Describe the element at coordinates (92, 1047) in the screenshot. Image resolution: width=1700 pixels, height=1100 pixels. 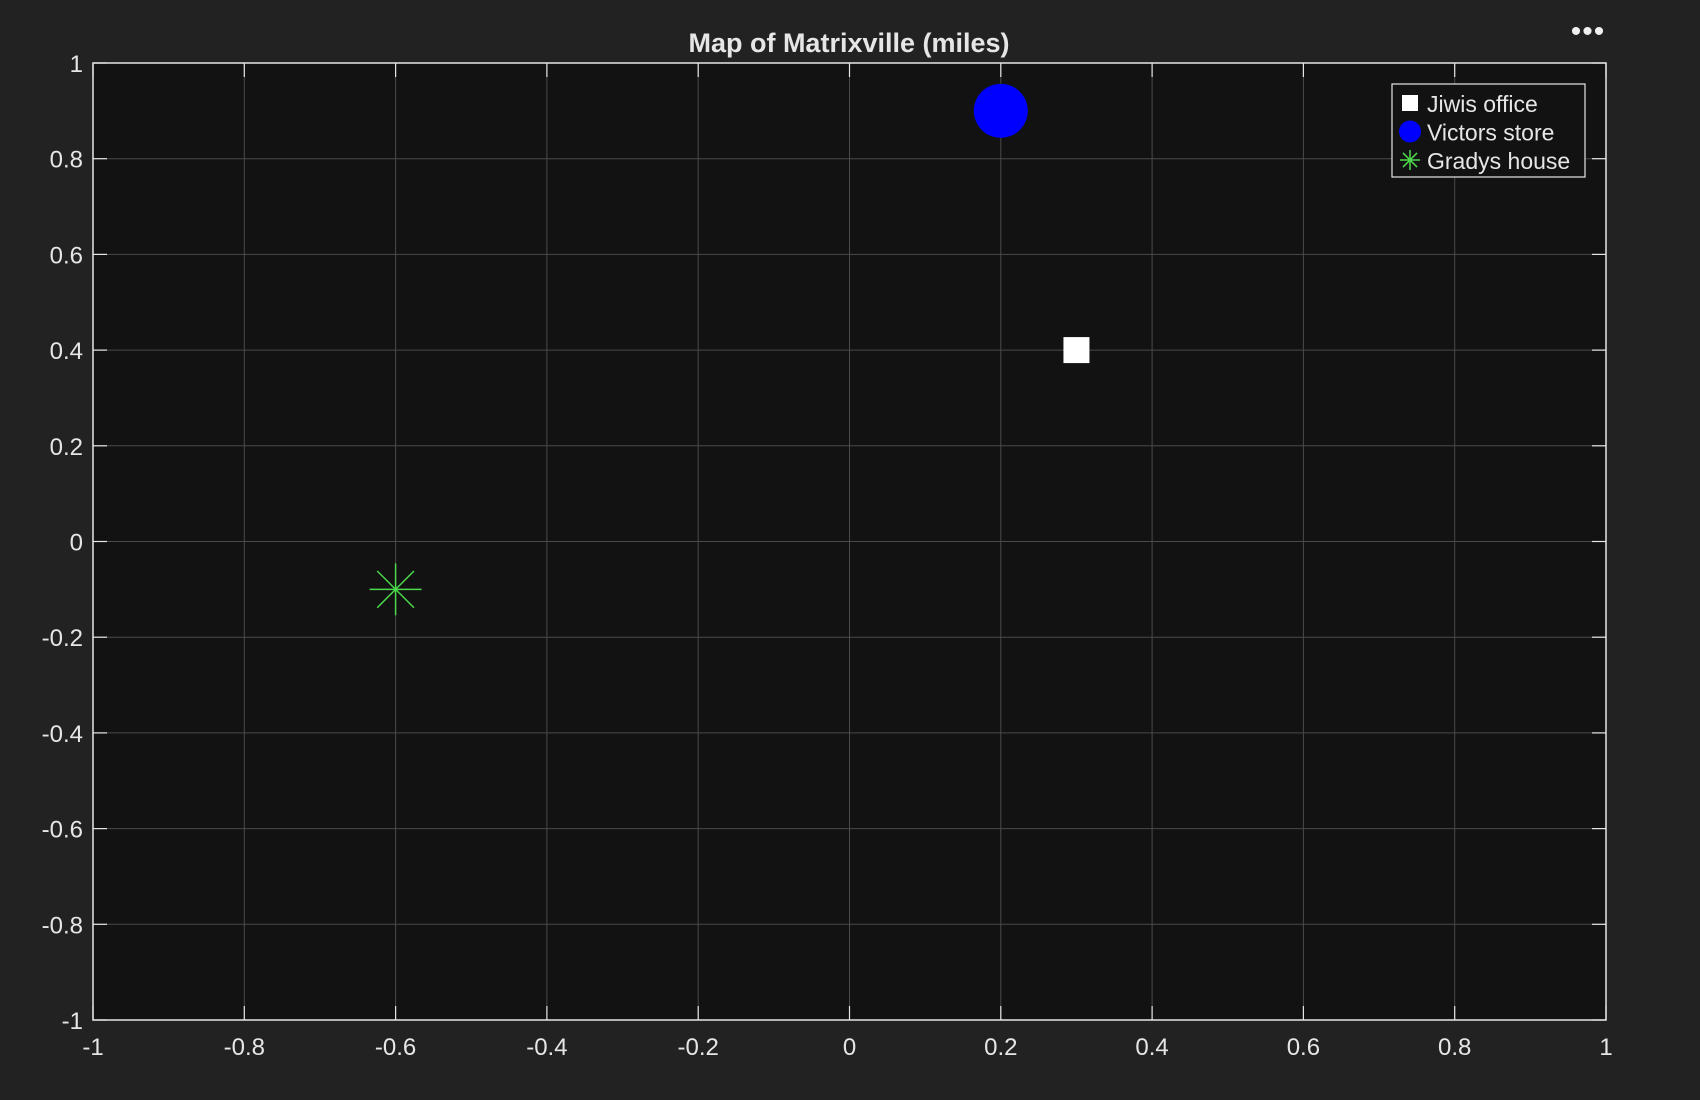
I see `x-tick-label: -1` at that location.